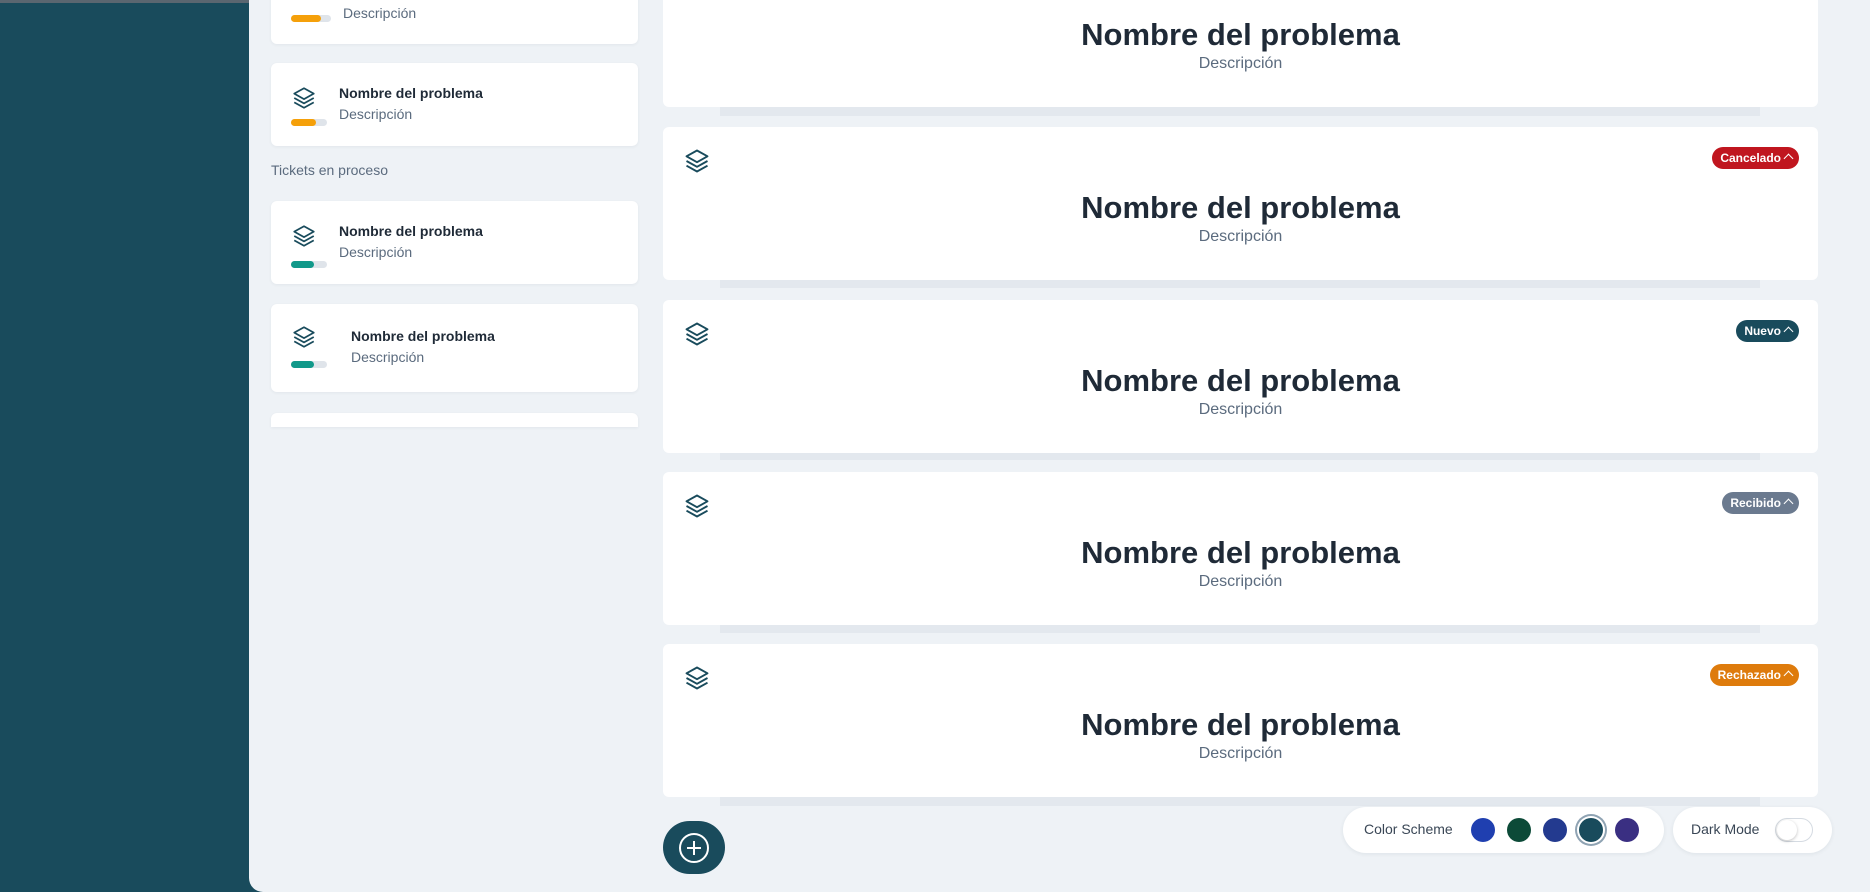 This screenshot has height=892, width=1870. Describe the element at coordinates (1787, 830) in the screenshot. I see `toggle-knob` at that location.